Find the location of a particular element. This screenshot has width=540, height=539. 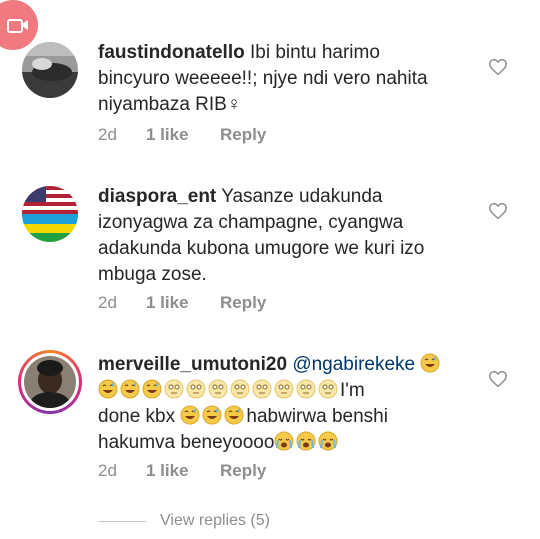

view-replies-label: View replies (5) is located at coordinates (215, 520).